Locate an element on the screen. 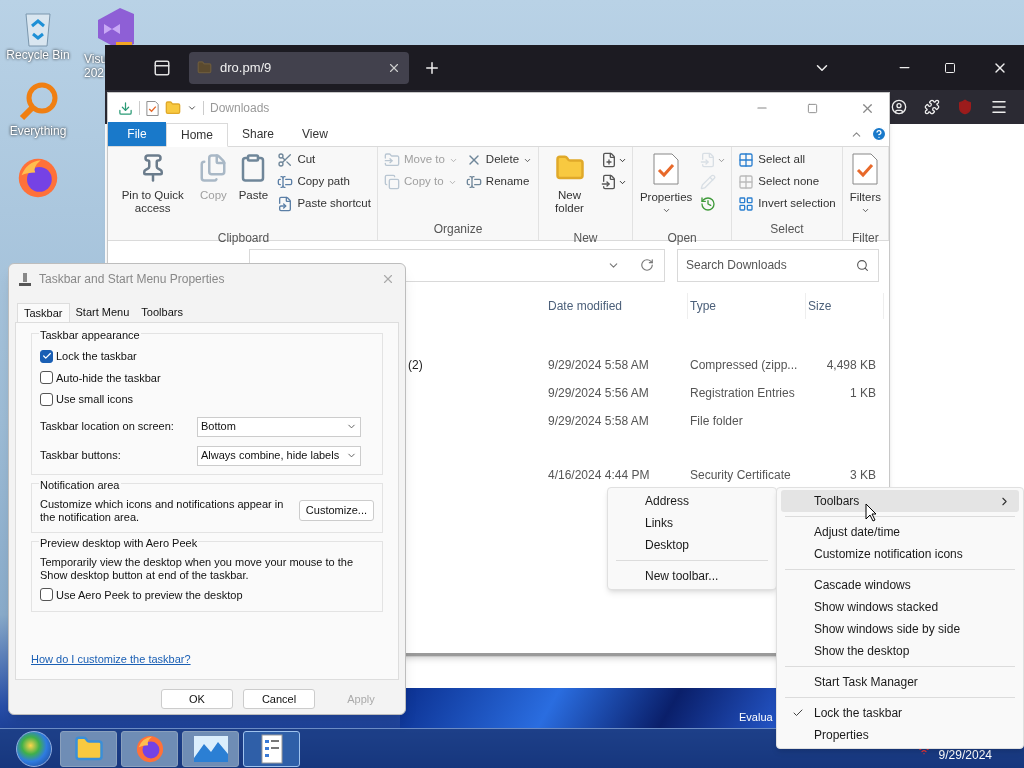  tab-title: dro.pm/9 is located at coordinates (246, 67).